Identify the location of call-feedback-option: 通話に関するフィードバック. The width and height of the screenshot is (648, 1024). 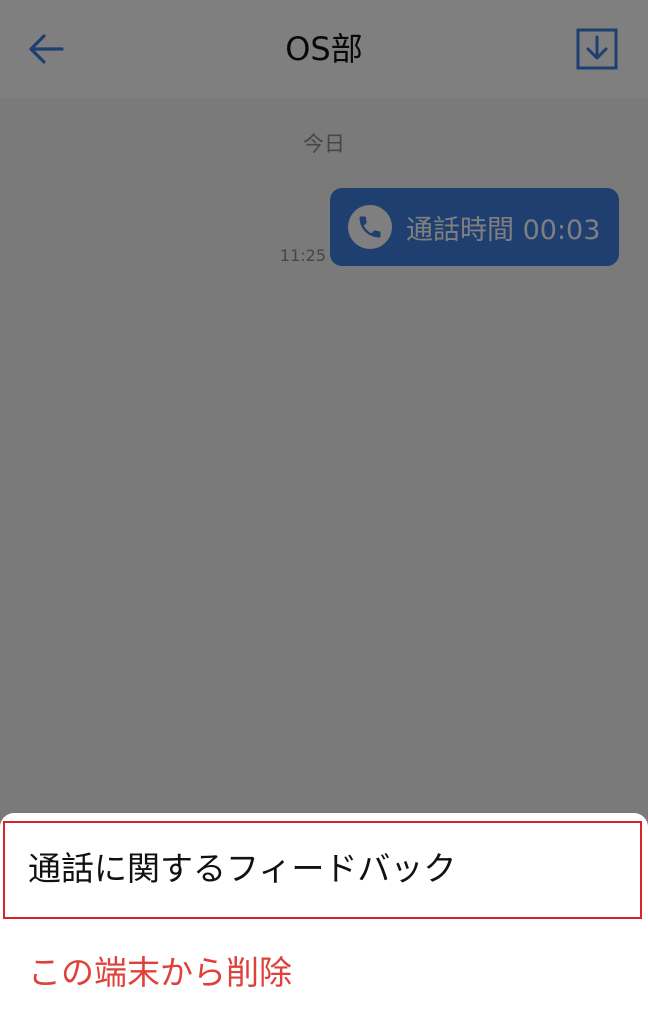
(324, 870).